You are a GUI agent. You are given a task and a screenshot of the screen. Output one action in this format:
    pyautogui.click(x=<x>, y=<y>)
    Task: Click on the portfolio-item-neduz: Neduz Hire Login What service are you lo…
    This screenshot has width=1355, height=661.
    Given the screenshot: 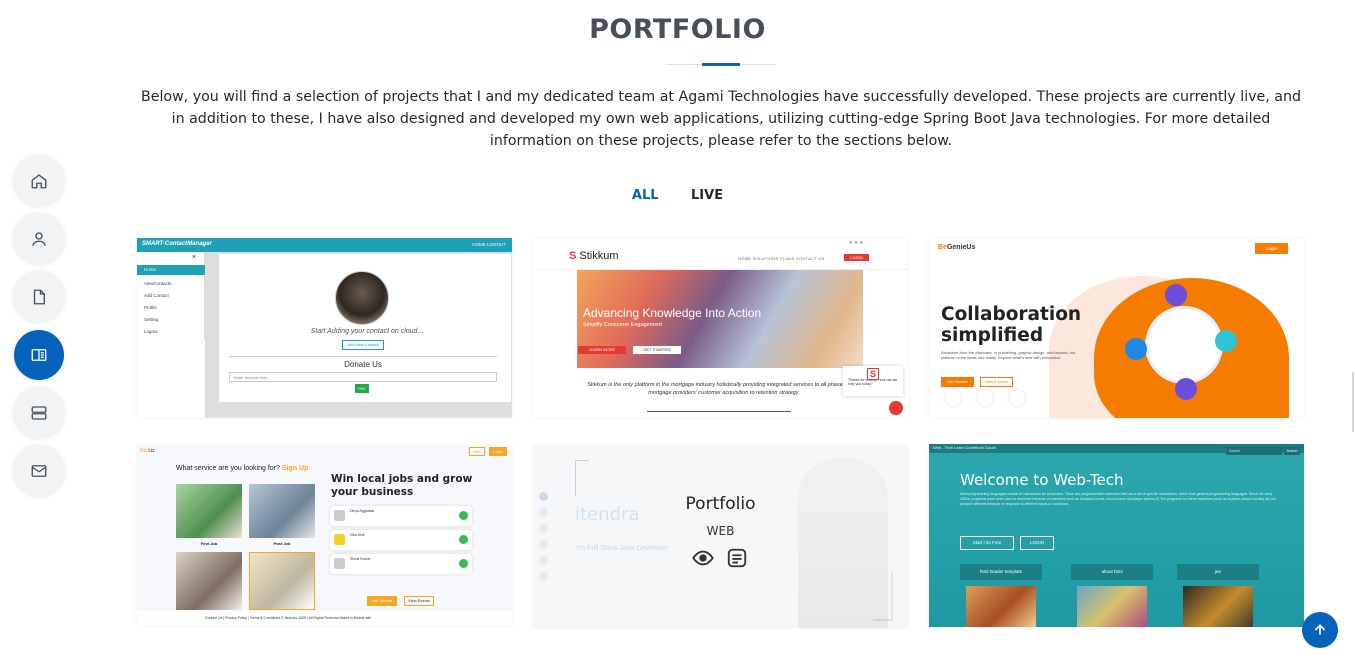 What is the action you would take?
    pyautogui.click(x=324, y=536)
    